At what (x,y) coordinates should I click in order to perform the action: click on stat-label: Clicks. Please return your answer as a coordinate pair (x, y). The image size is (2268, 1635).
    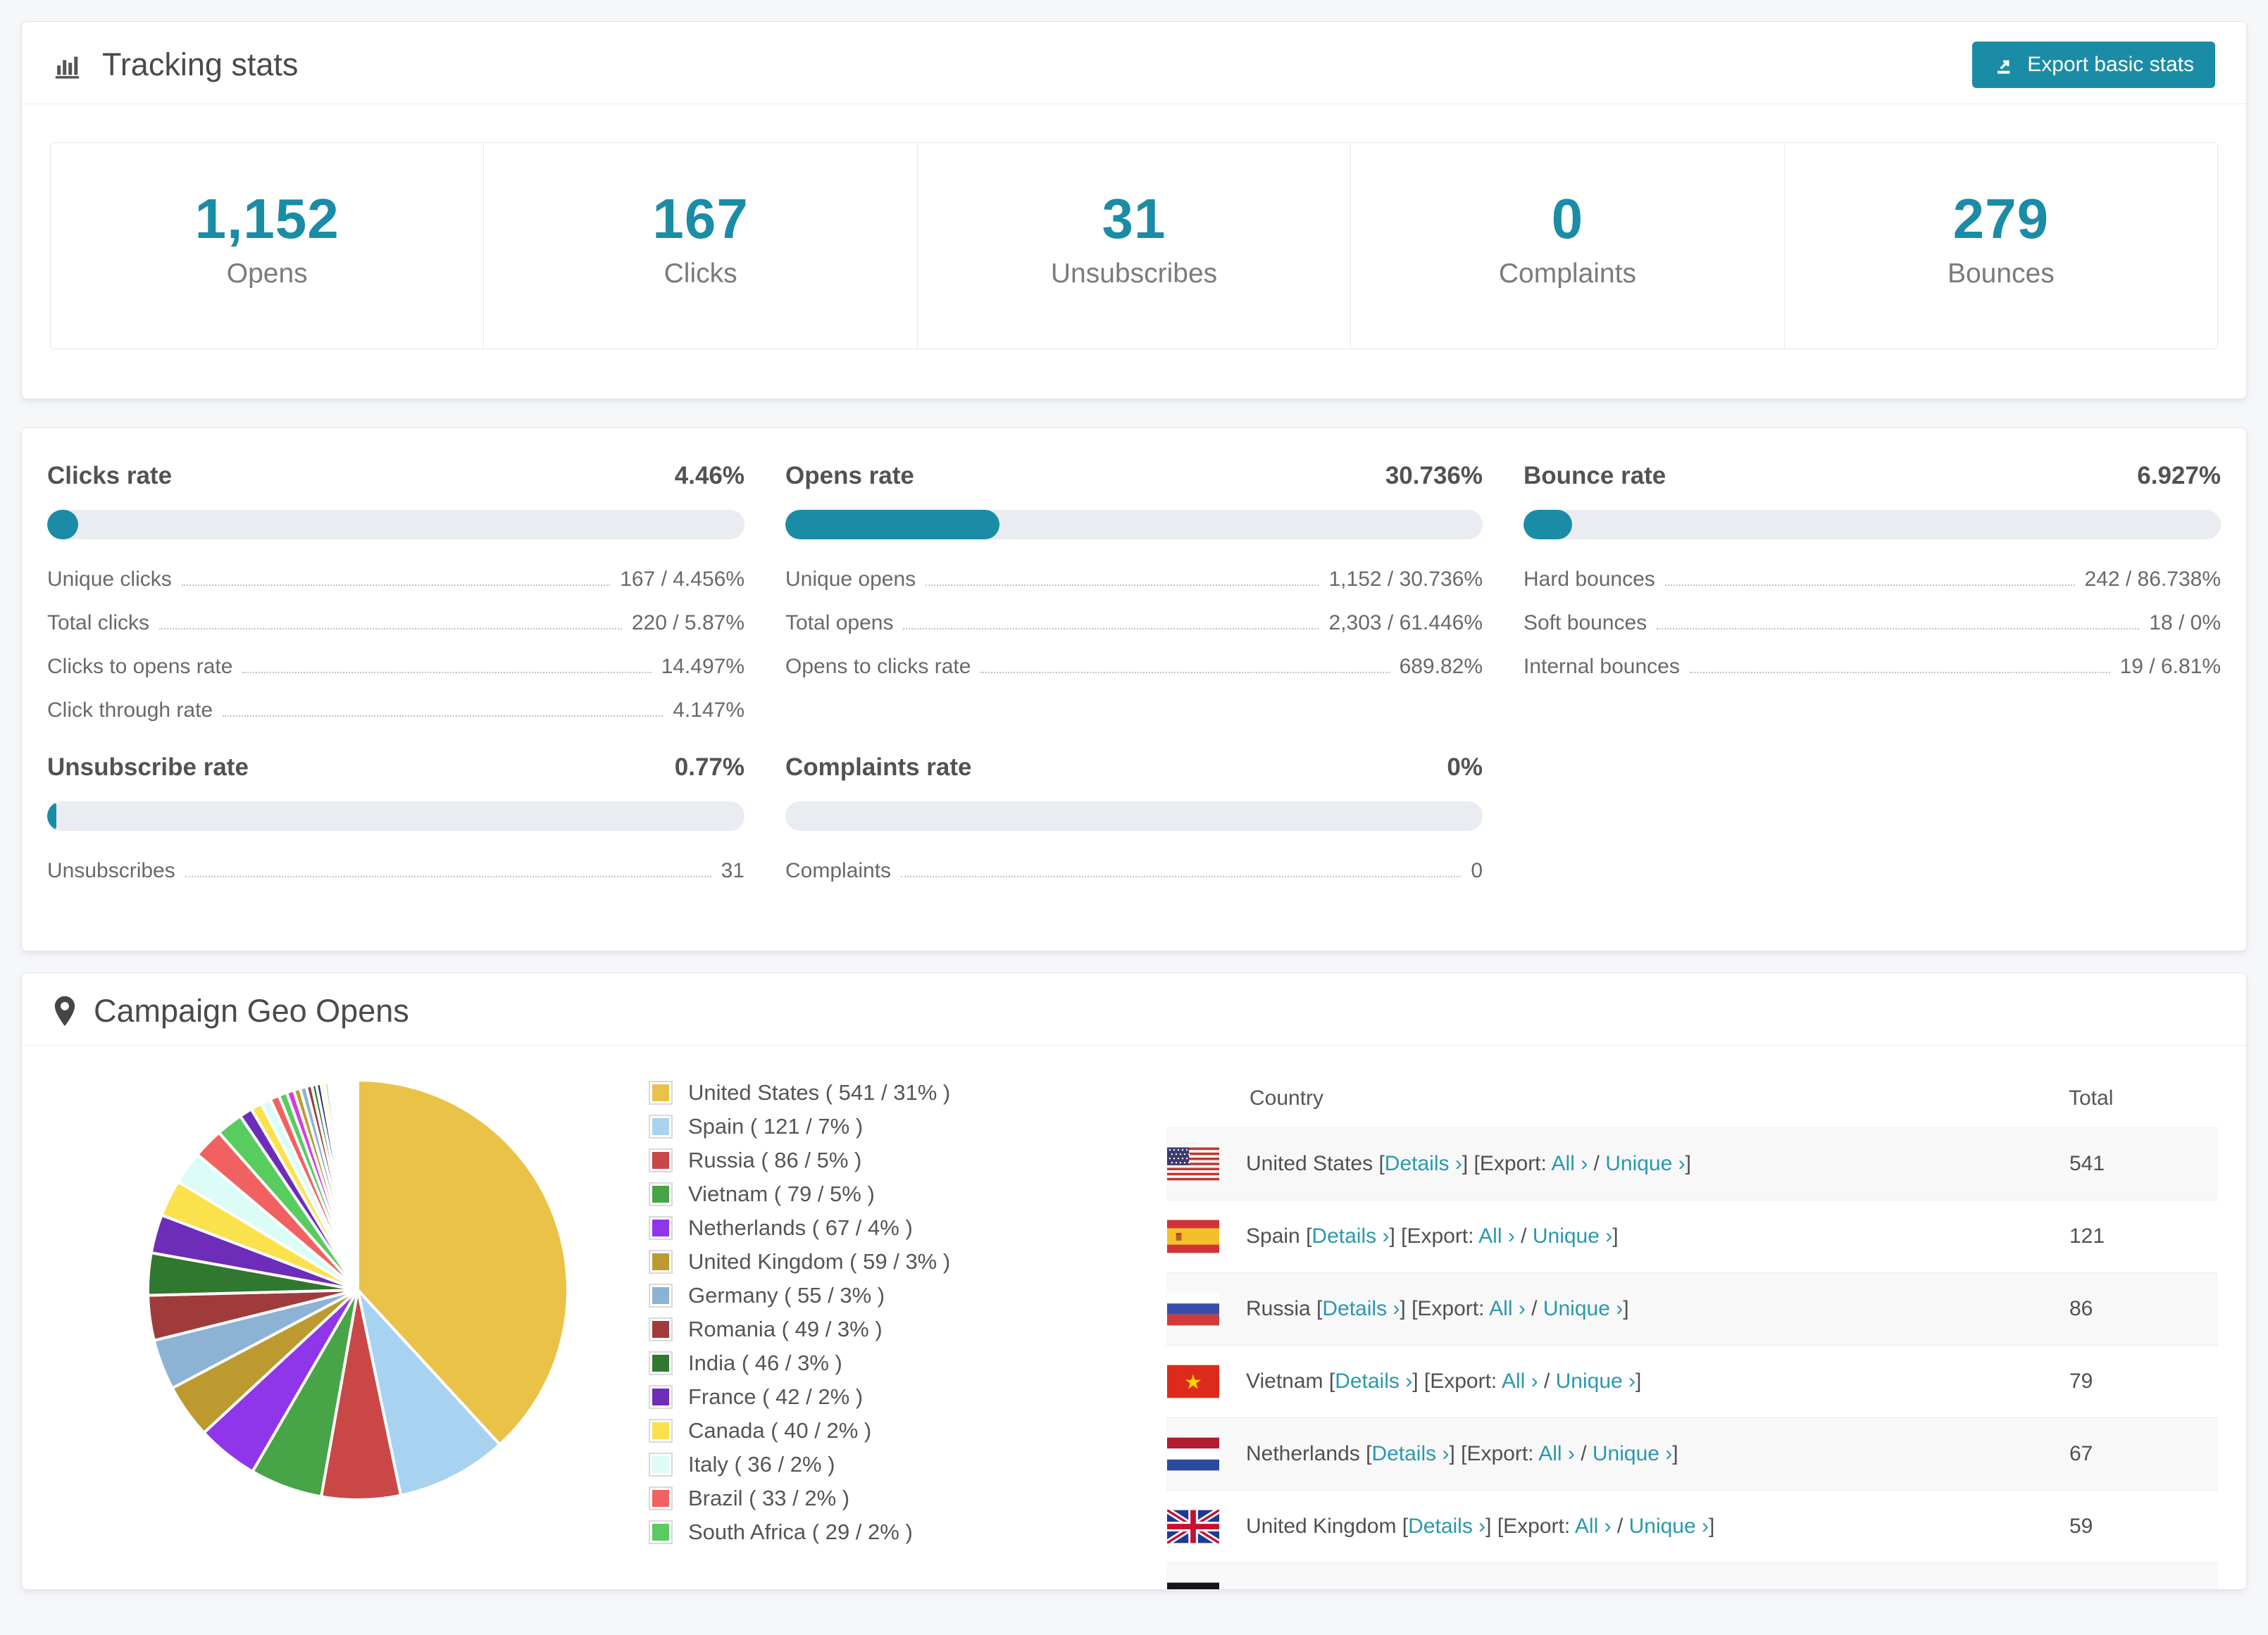
    Looking at the image, I should click on (700, 273).